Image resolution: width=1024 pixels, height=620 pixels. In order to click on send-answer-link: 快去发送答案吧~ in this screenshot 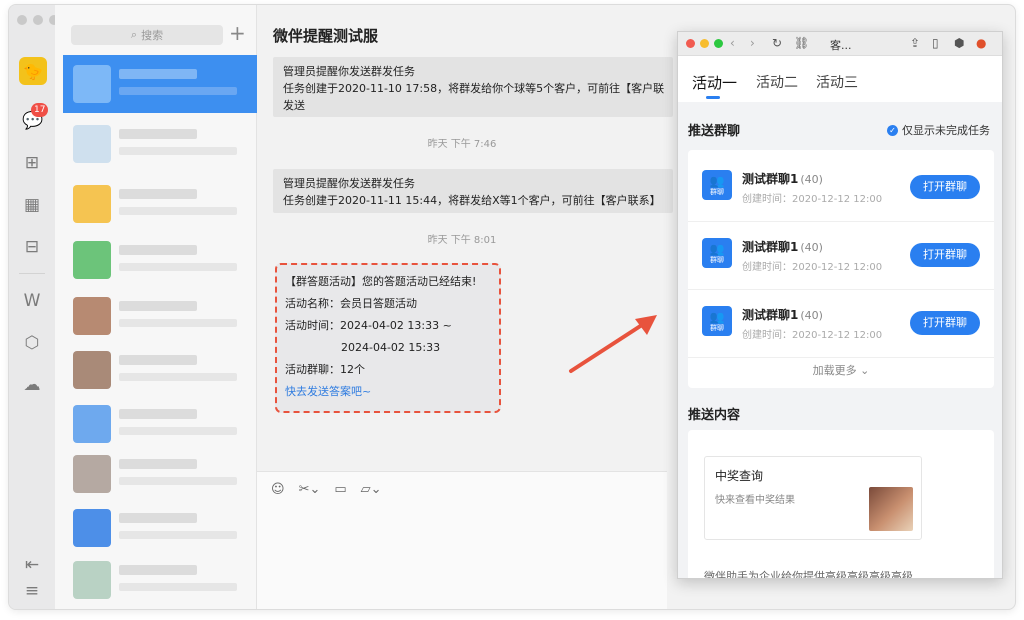, I will do `click(388, 392)`.